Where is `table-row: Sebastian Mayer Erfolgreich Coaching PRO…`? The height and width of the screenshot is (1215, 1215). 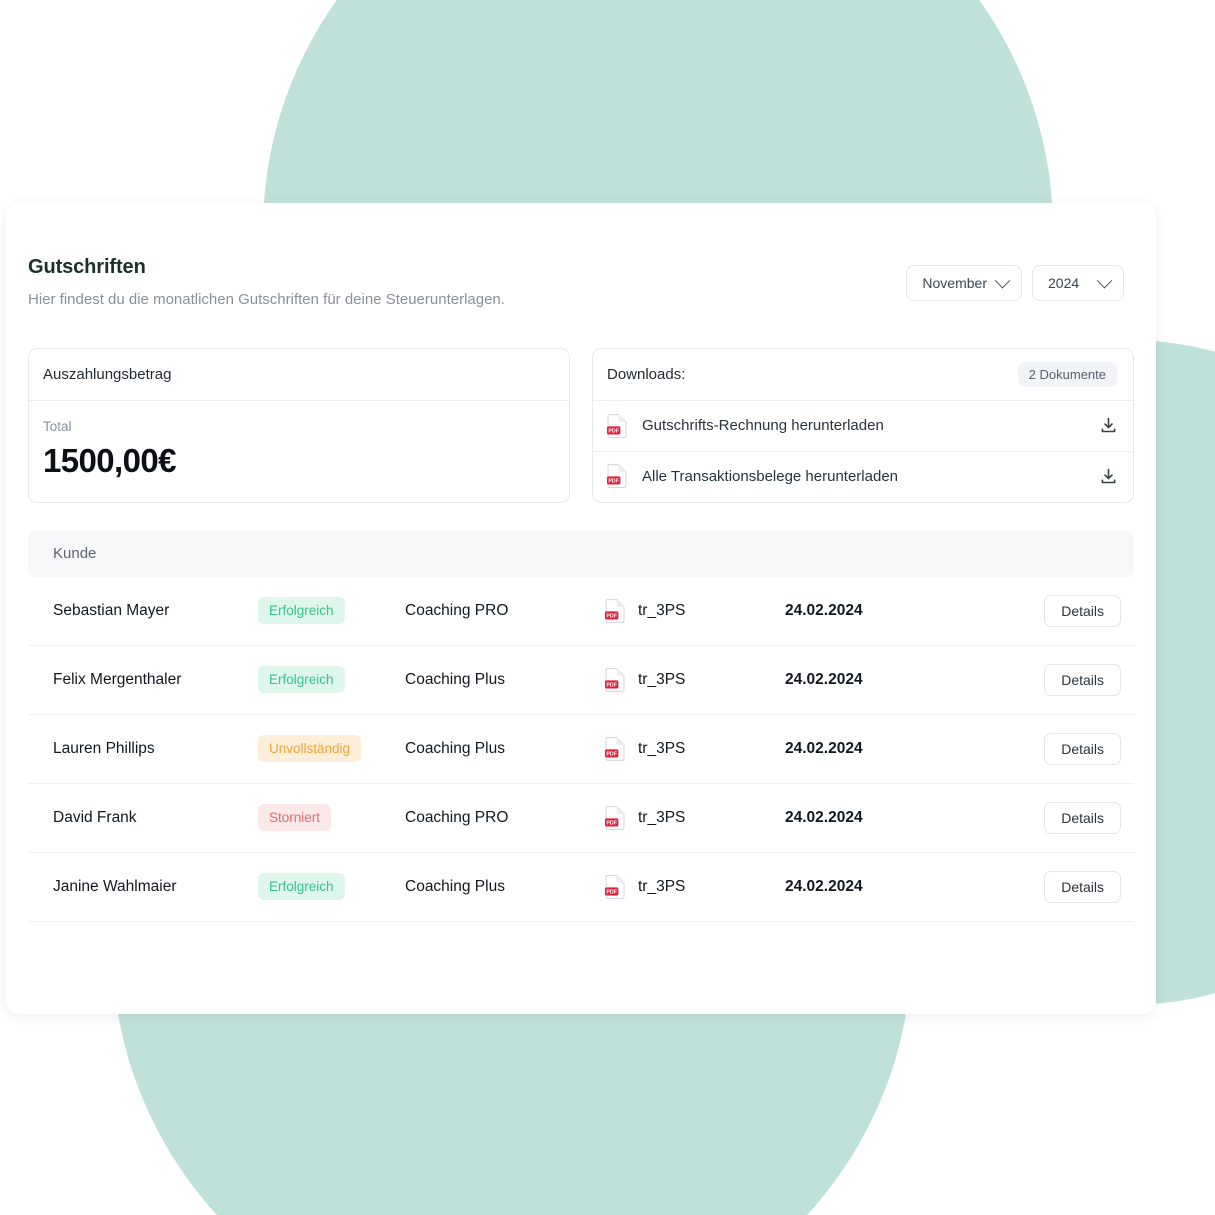 table-row: Sebastian Mayer Erfolgreich Coaching PRO… is located at coordinates (581, 611).